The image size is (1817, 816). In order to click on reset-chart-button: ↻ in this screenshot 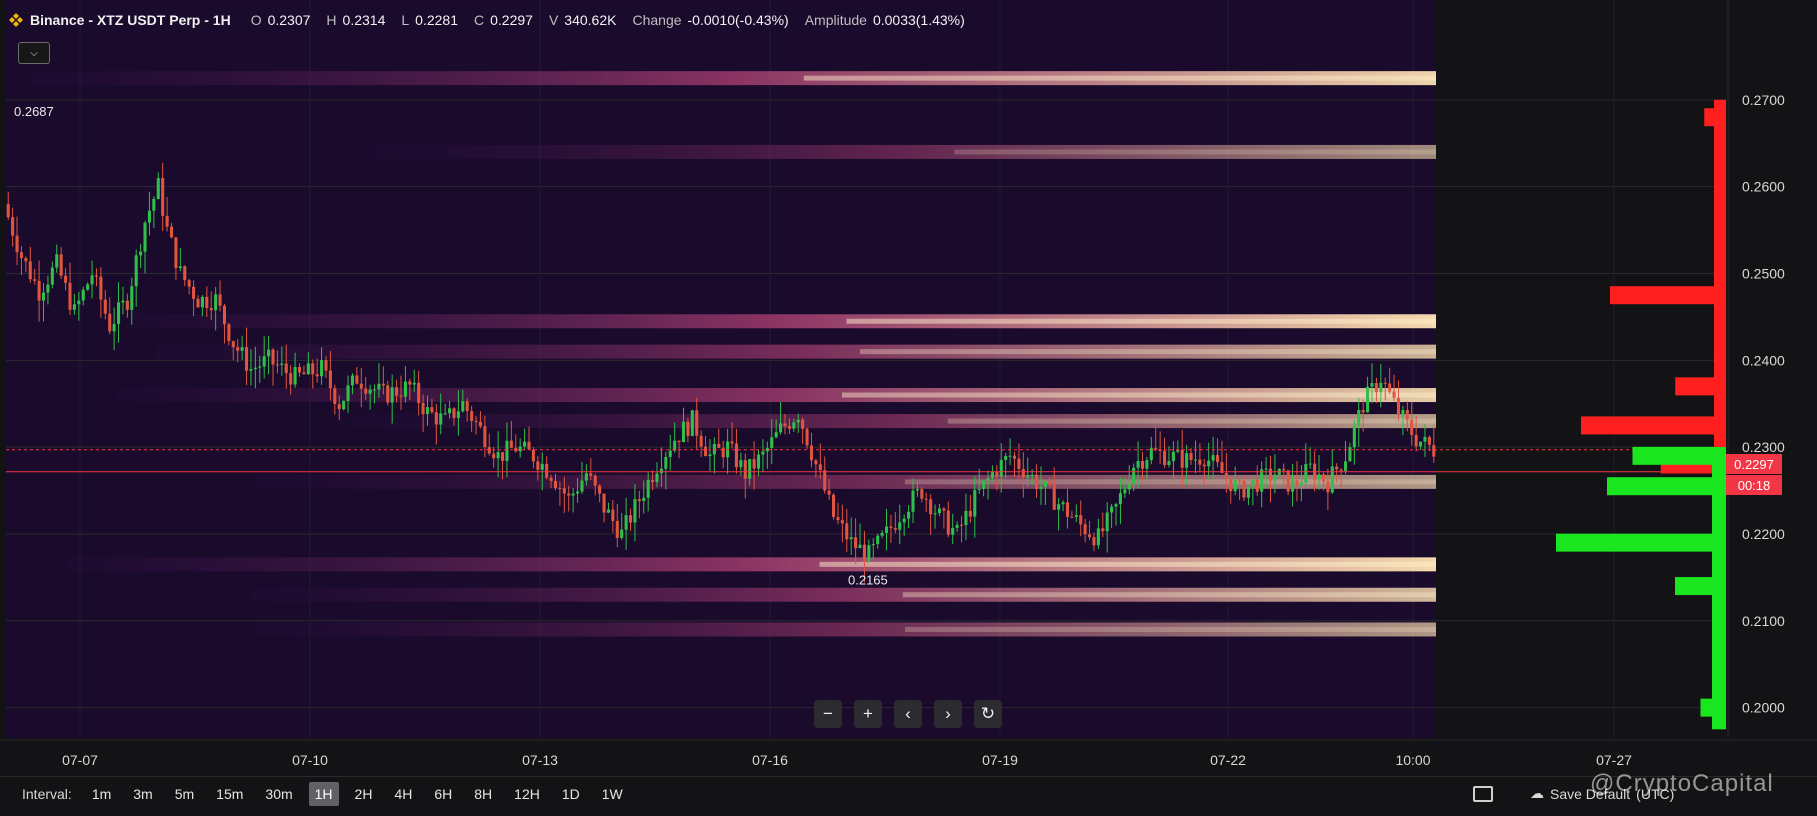, I will do `click(988, 714)`.